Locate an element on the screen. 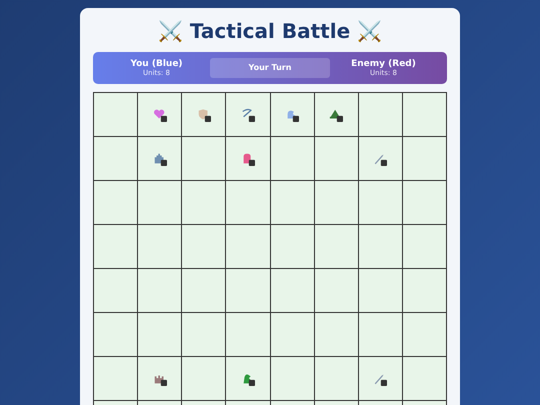  shield-icon is located at coordinates (203, 115).